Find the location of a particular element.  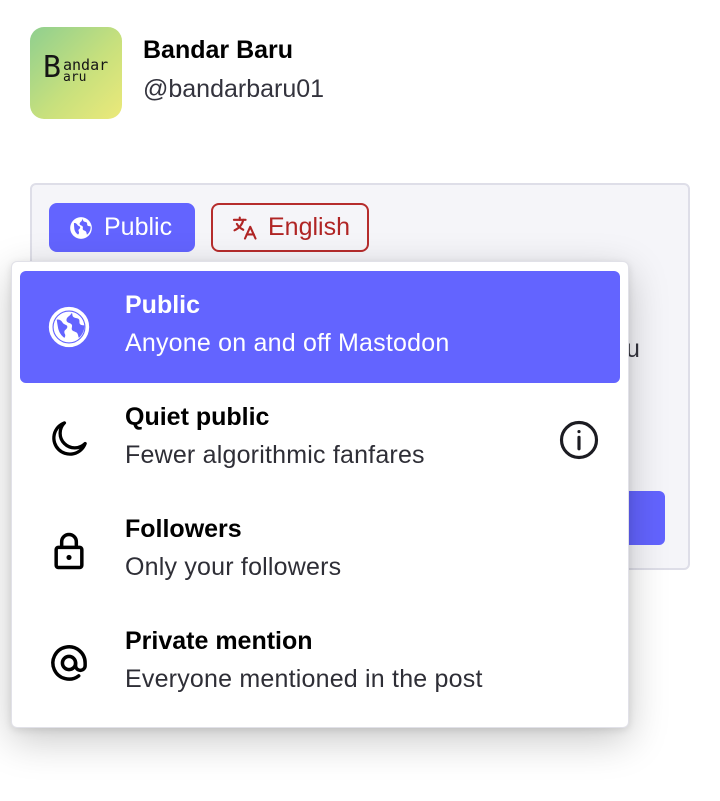

visibility-option-public: Public Anyone on and off Mastodon is located at coordinates (320, 327).